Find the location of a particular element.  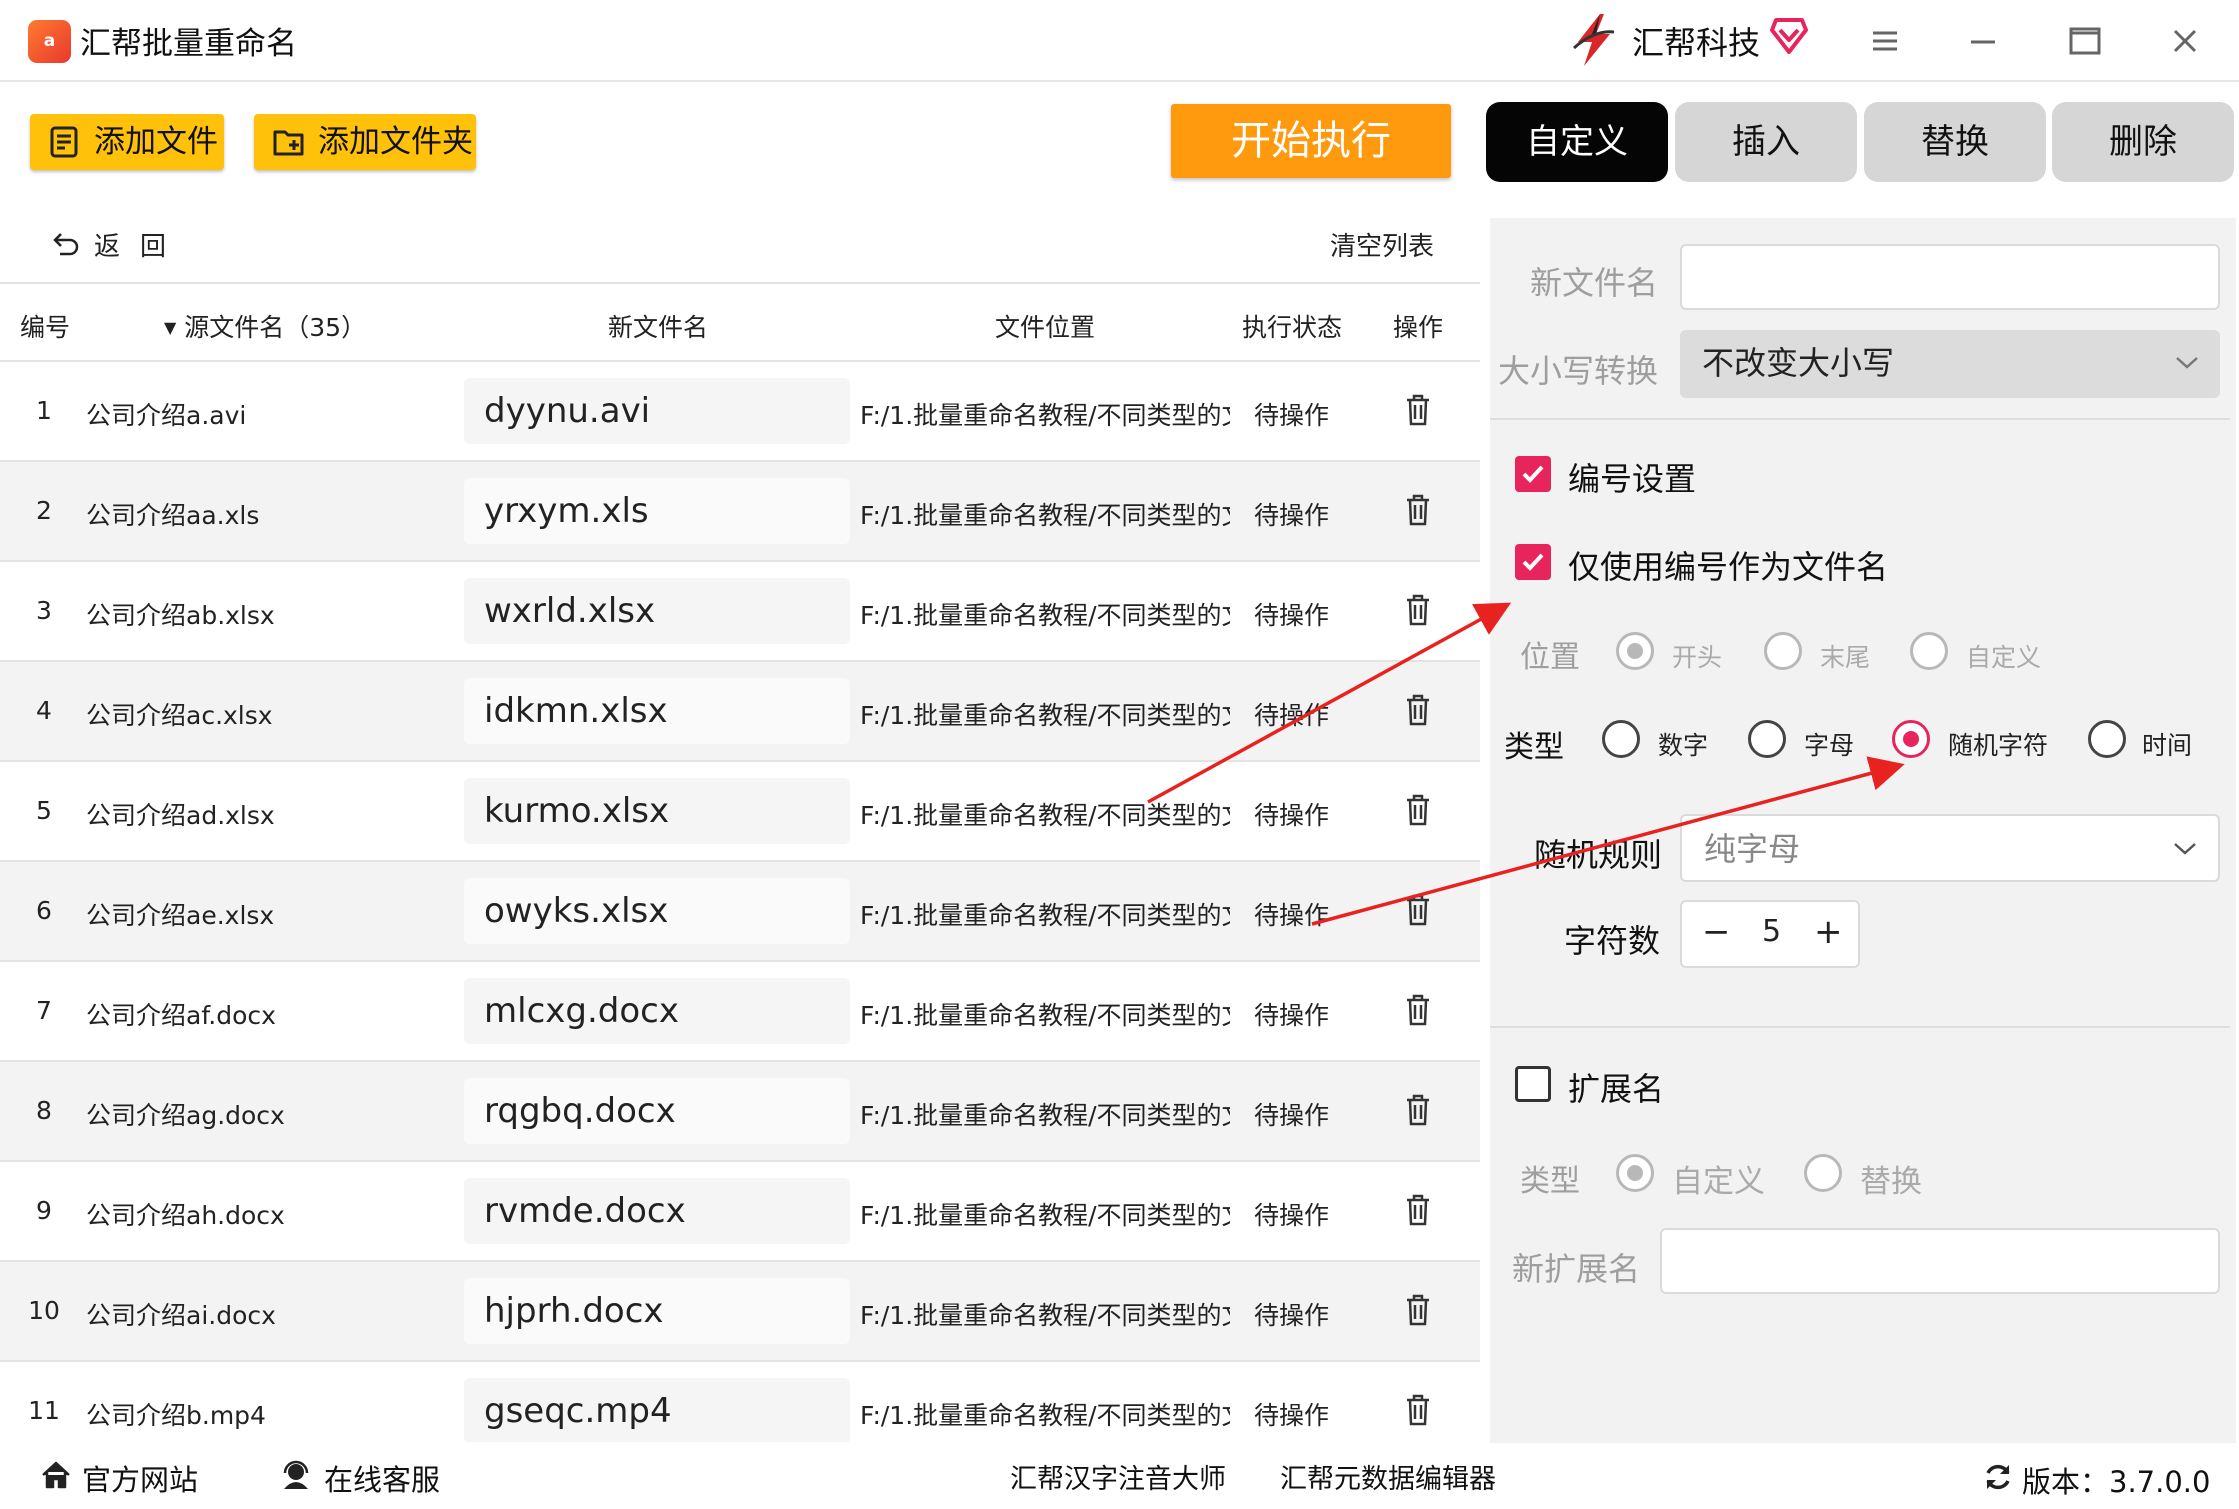

new-filename-input is located at coordinates (1950, 277).